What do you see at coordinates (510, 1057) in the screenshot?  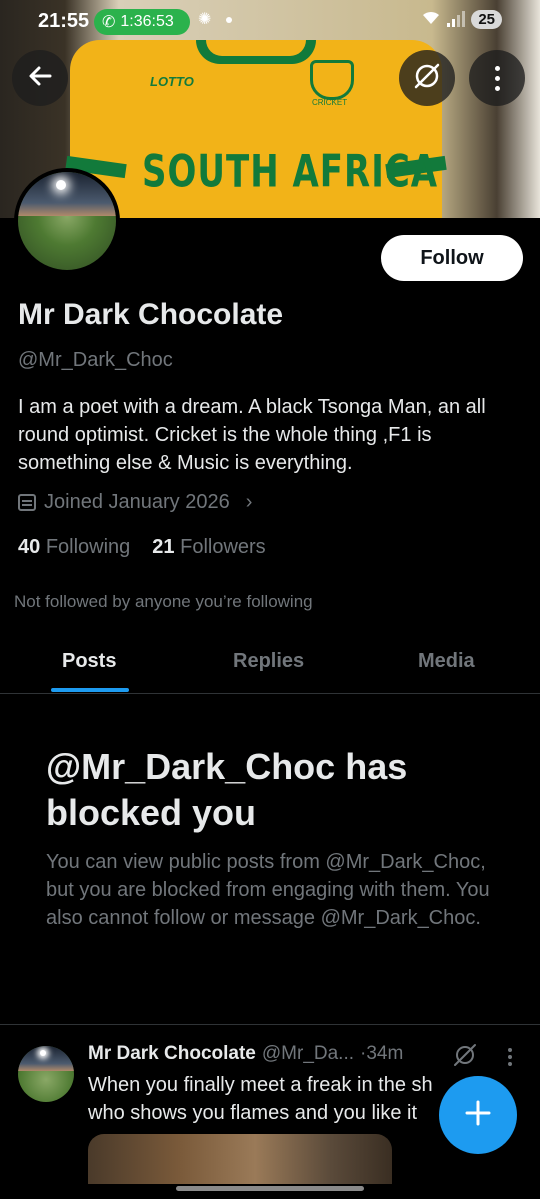 I see `post-more-icon` at bounding box center [510, 1057].